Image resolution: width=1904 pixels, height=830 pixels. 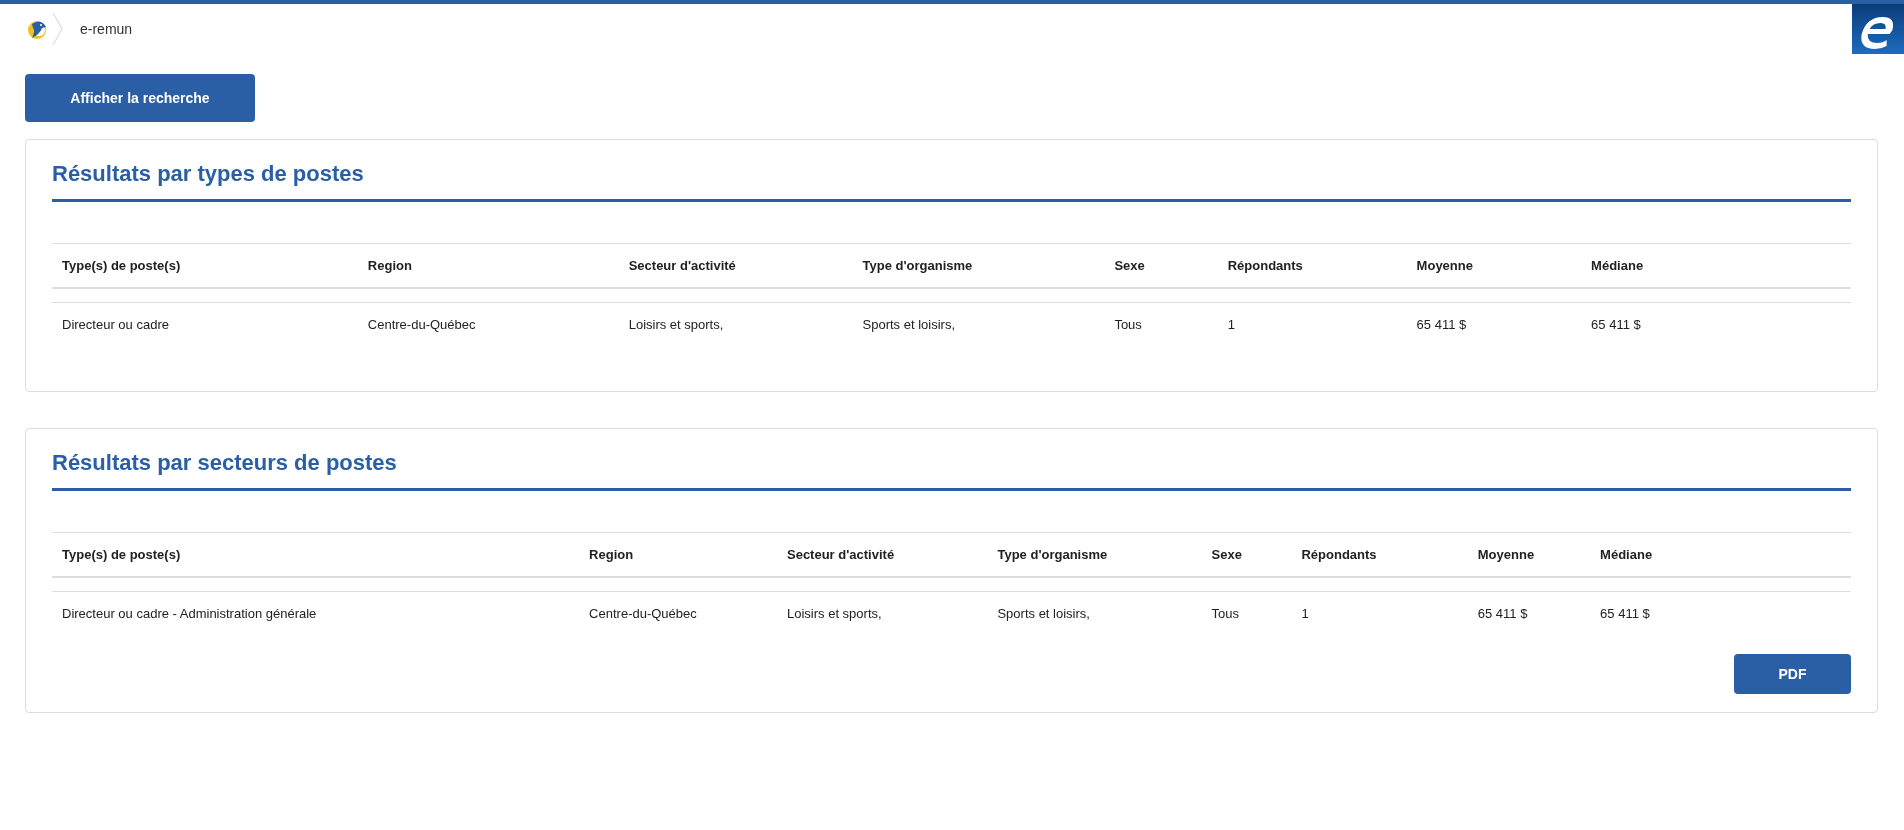 I want to click on show-search-button: Afficher la recherche, so click(x=140, y=98).